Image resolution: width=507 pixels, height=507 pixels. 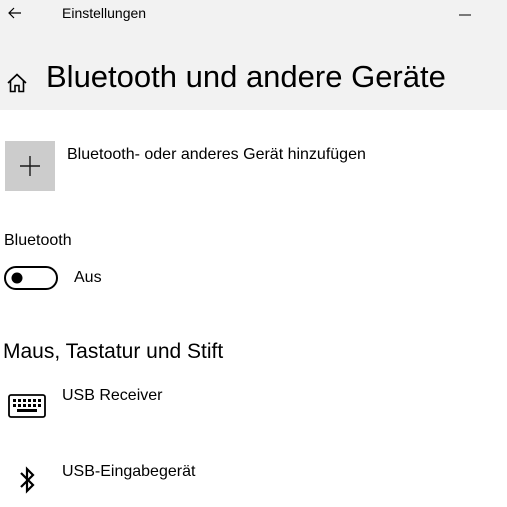 I want to click on bluetooth-toggle, so click(x=31, y=278).